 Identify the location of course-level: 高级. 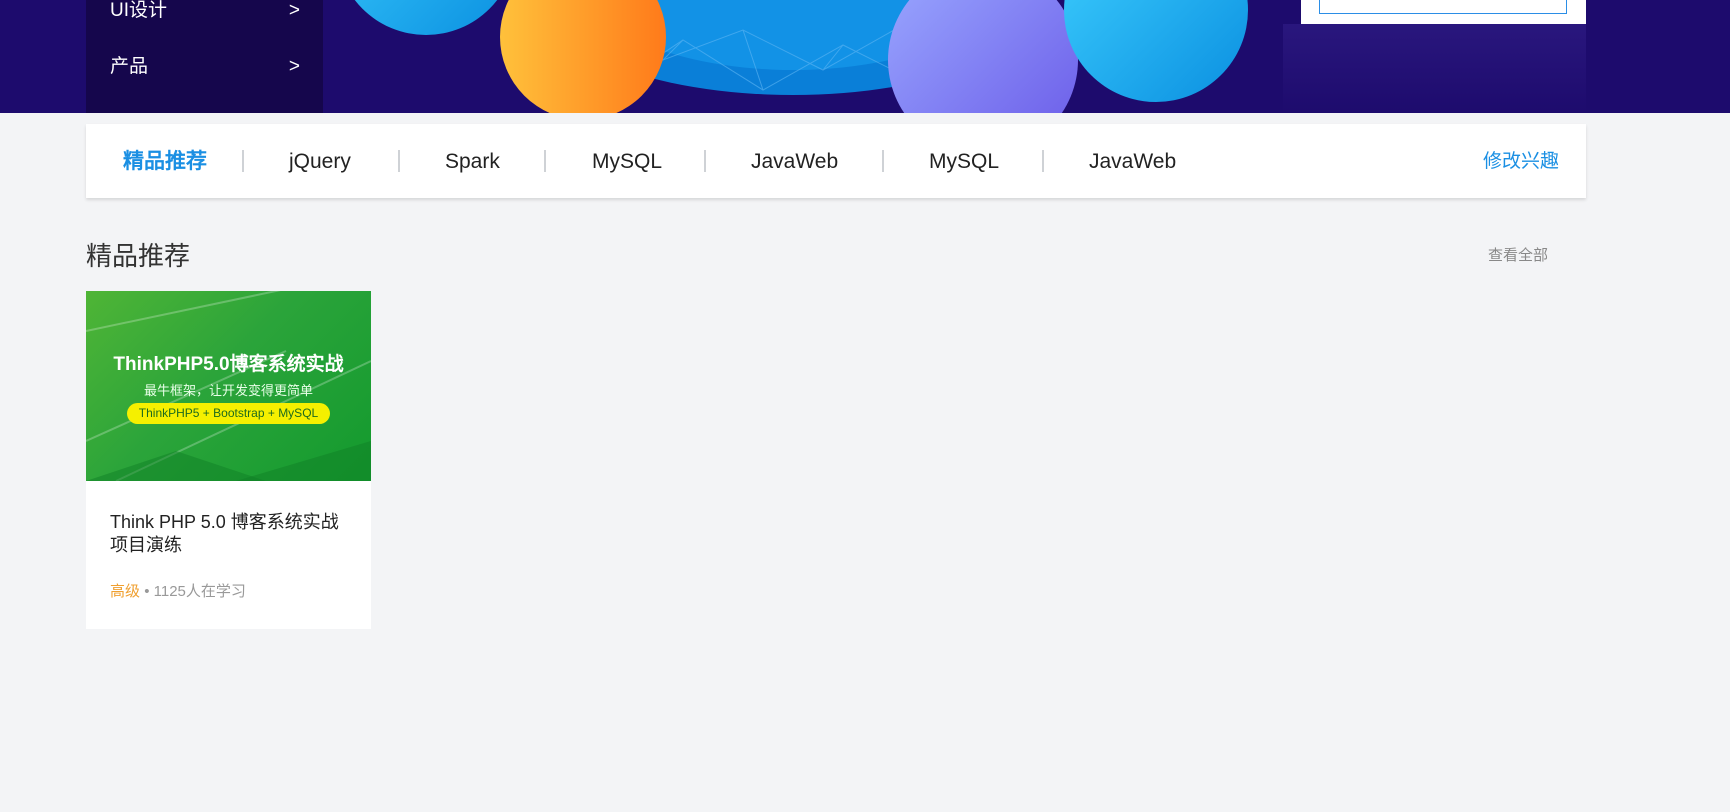
(125, 591).